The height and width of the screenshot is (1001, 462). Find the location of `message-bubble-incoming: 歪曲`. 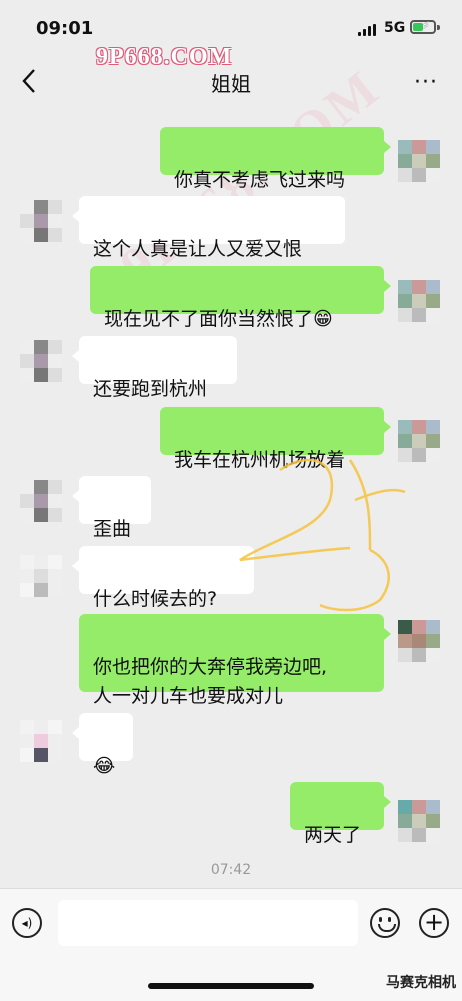

message-bubble-incoming: 歪曲 is located at coordinates (111, 508).